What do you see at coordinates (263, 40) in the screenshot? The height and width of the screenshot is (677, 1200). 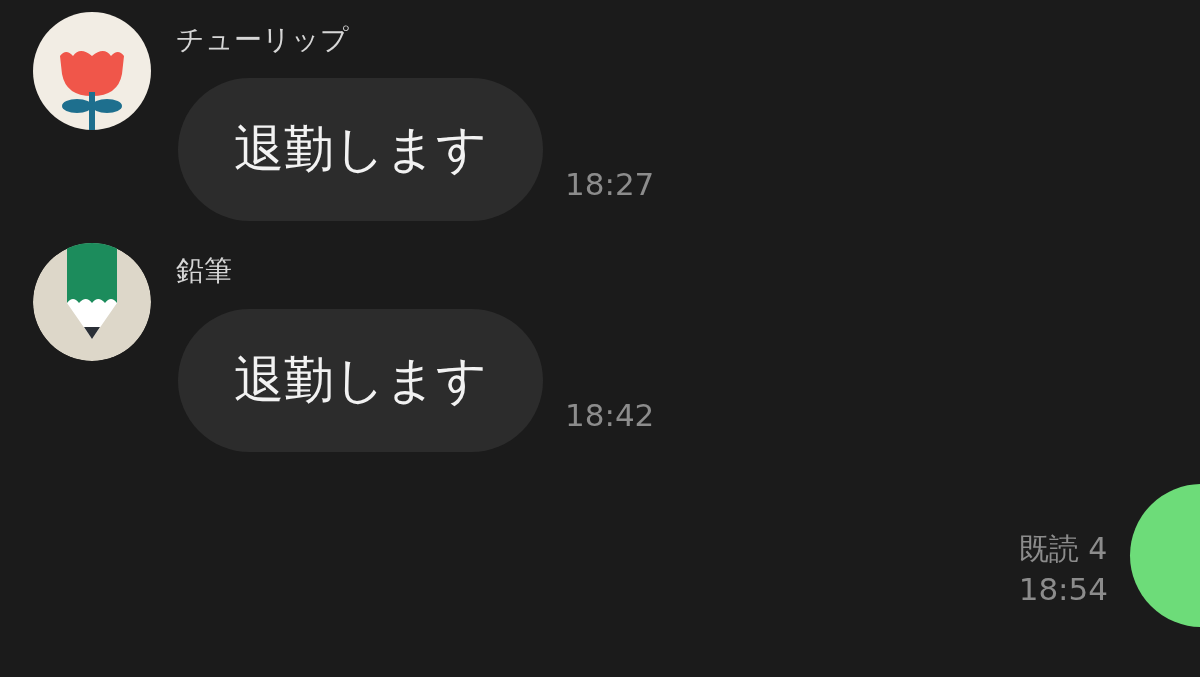 I see `sender-name: チューリップ` at bounding box center [263, 40].